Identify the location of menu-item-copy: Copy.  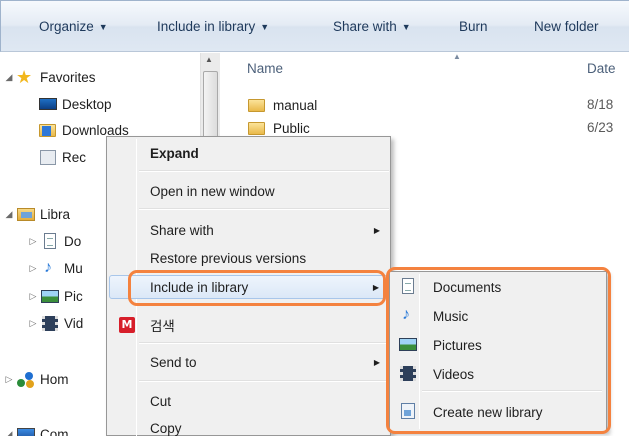
(248, 426).